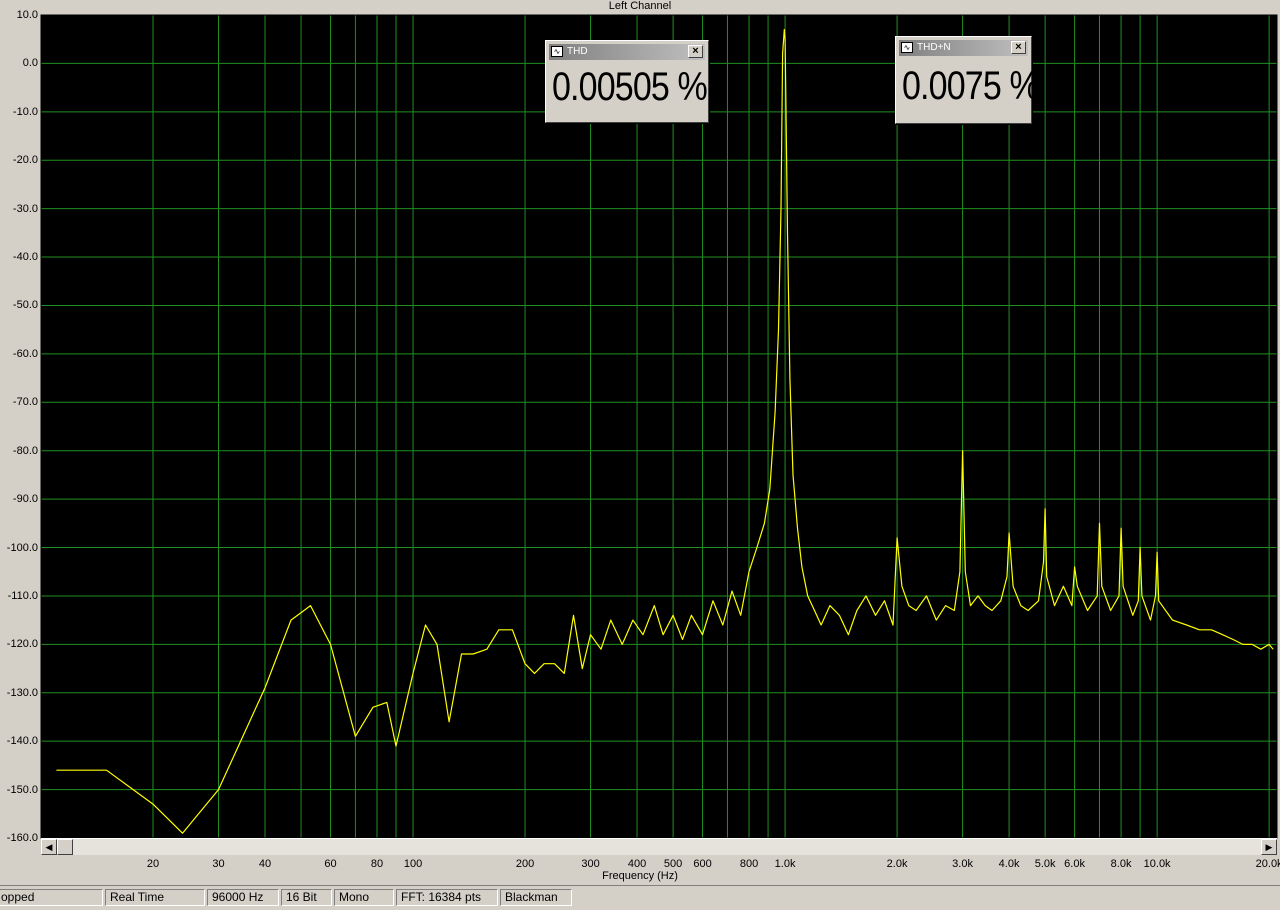 This screenshot has width=1280, height=910. Describe the element at coordinates (22, 741) in the screenshot. I see `y-tick-label: -140.0` at that location.